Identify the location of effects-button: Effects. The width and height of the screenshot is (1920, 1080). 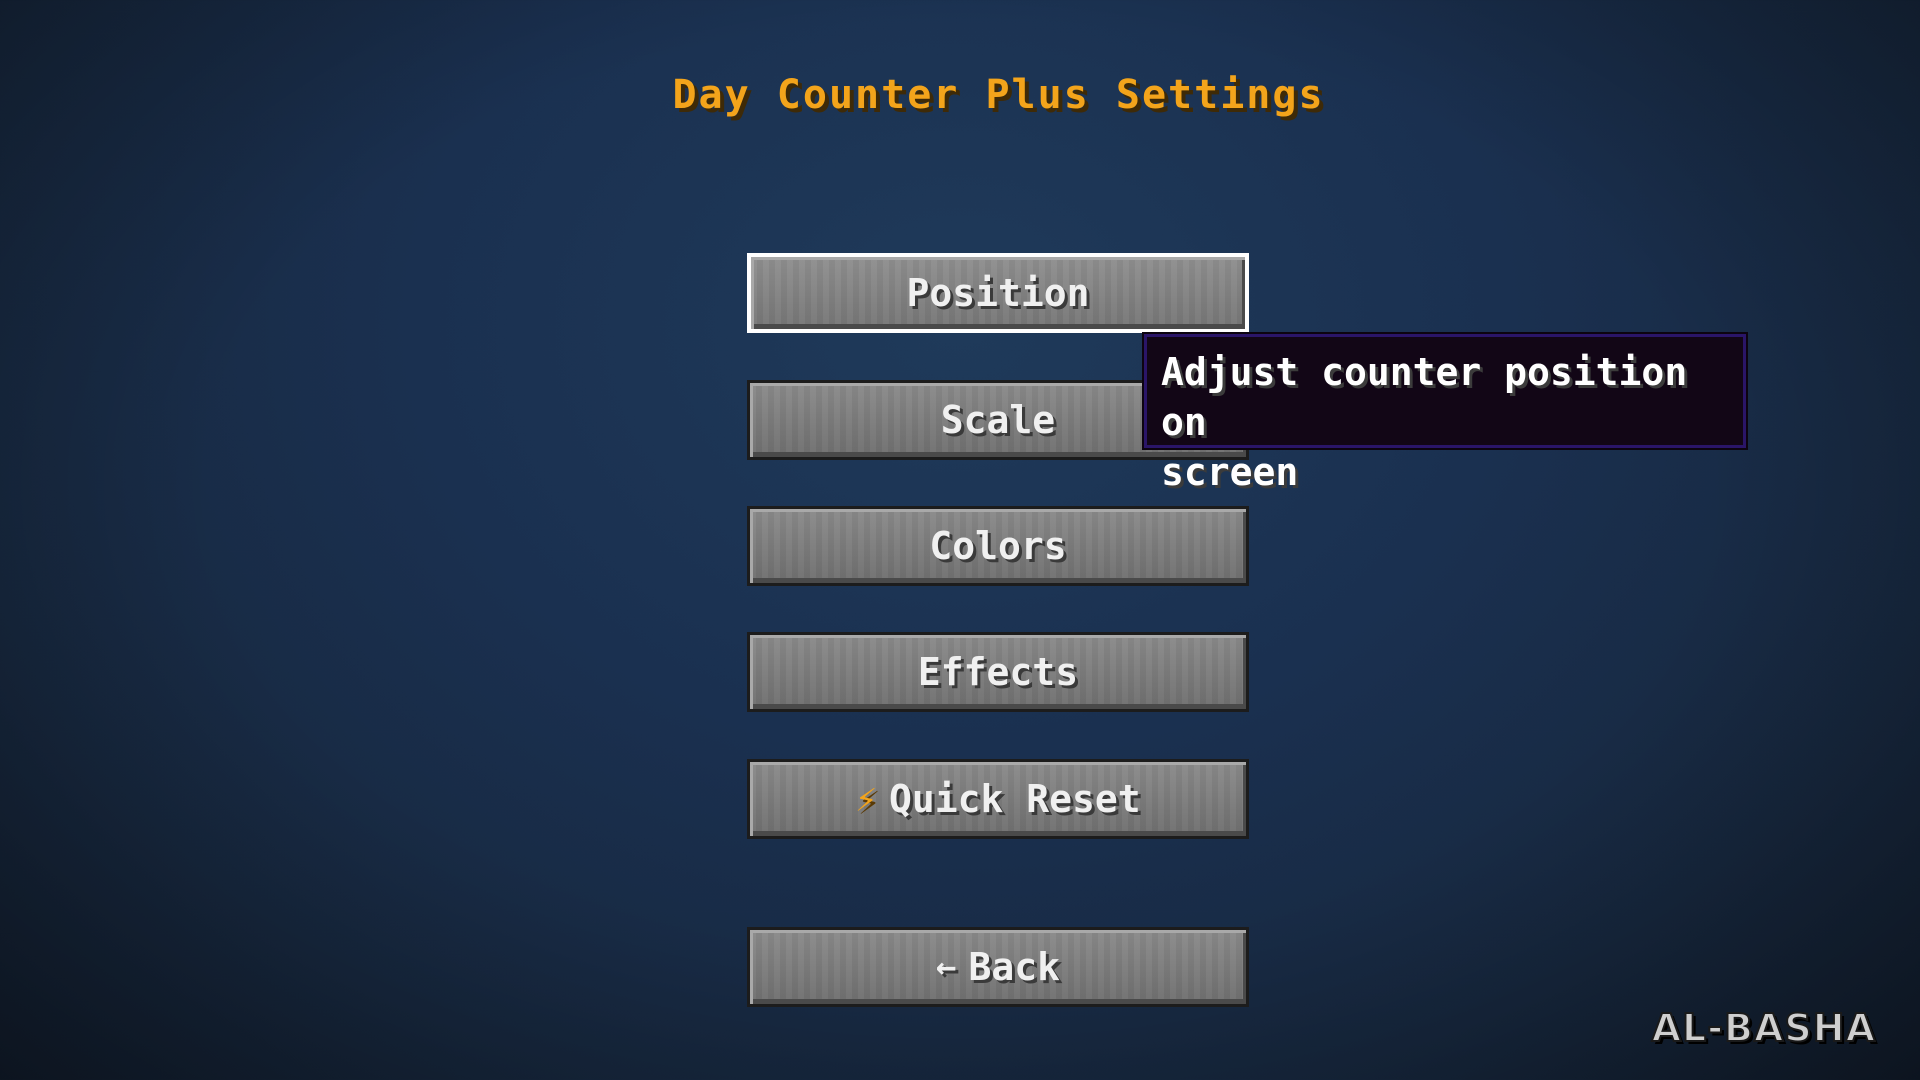
(998, 672).